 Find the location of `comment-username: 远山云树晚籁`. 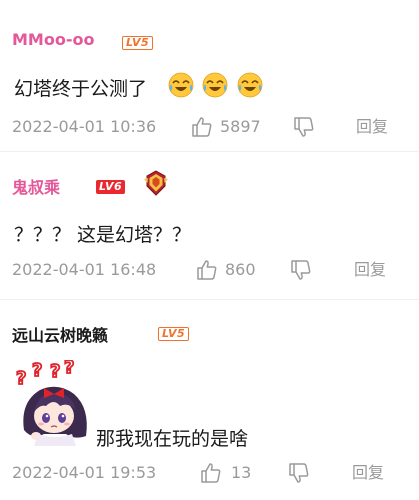

comment-username: 远山云树晚籁 is located at coordinates (60, 334).